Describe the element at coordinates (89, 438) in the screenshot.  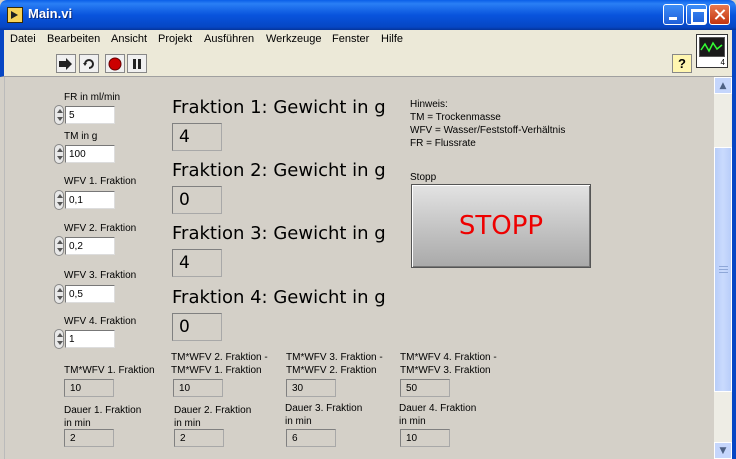
I see `dauer1-indicator: 2` at that location.